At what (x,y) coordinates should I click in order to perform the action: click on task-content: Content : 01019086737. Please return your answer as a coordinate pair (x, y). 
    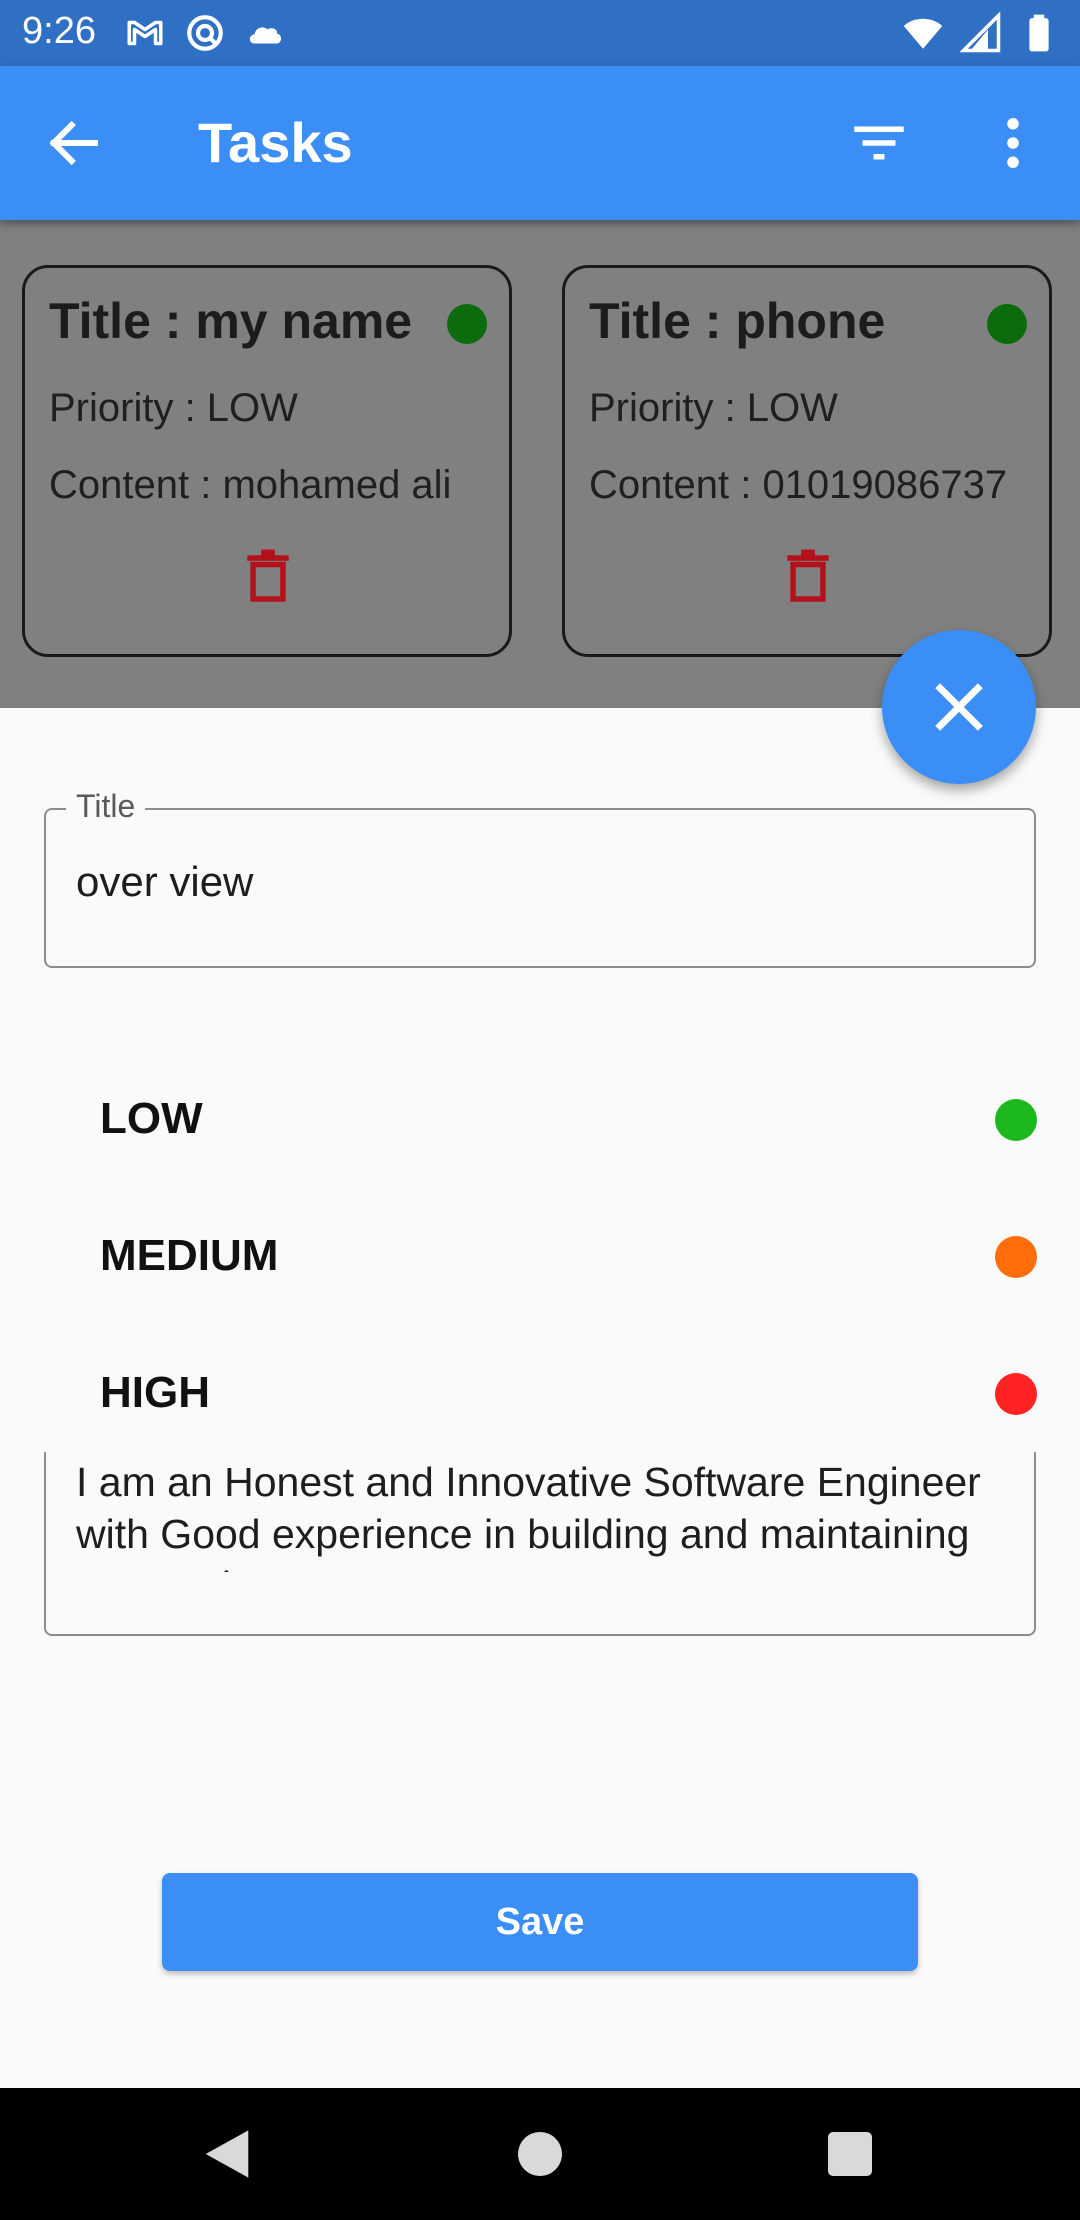
    Looking at the image, I should click on (798, 485).